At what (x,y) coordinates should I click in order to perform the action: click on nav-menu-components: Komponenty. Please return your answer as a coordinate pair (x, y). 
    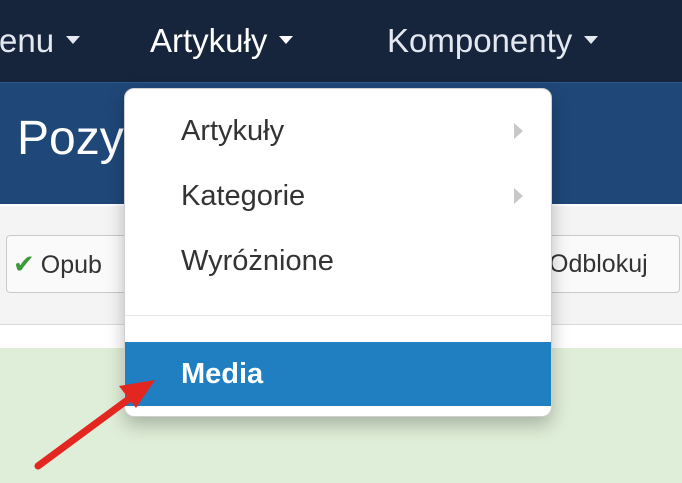
    Looking at the image, I should click on (493, 41).